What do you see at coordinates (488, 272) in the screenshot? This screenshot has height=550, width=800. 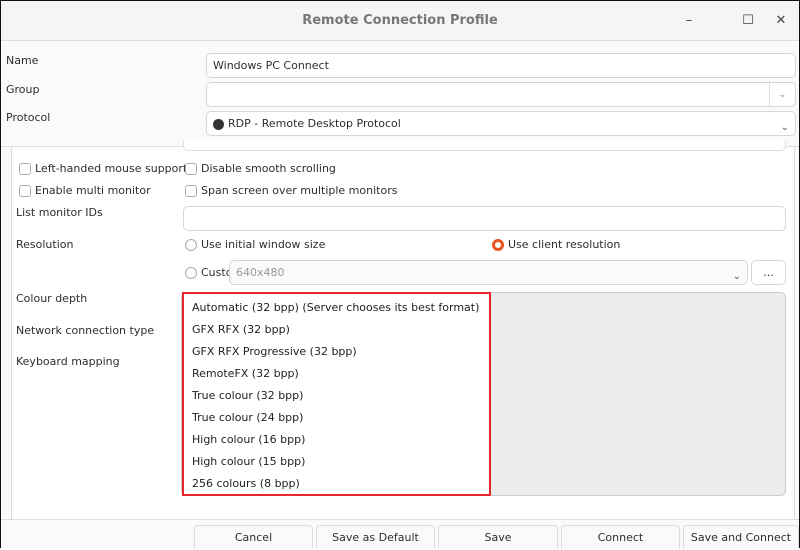 I see `custom-resolution-select: 640x480 ⌄` at bounding box center [488, 272].